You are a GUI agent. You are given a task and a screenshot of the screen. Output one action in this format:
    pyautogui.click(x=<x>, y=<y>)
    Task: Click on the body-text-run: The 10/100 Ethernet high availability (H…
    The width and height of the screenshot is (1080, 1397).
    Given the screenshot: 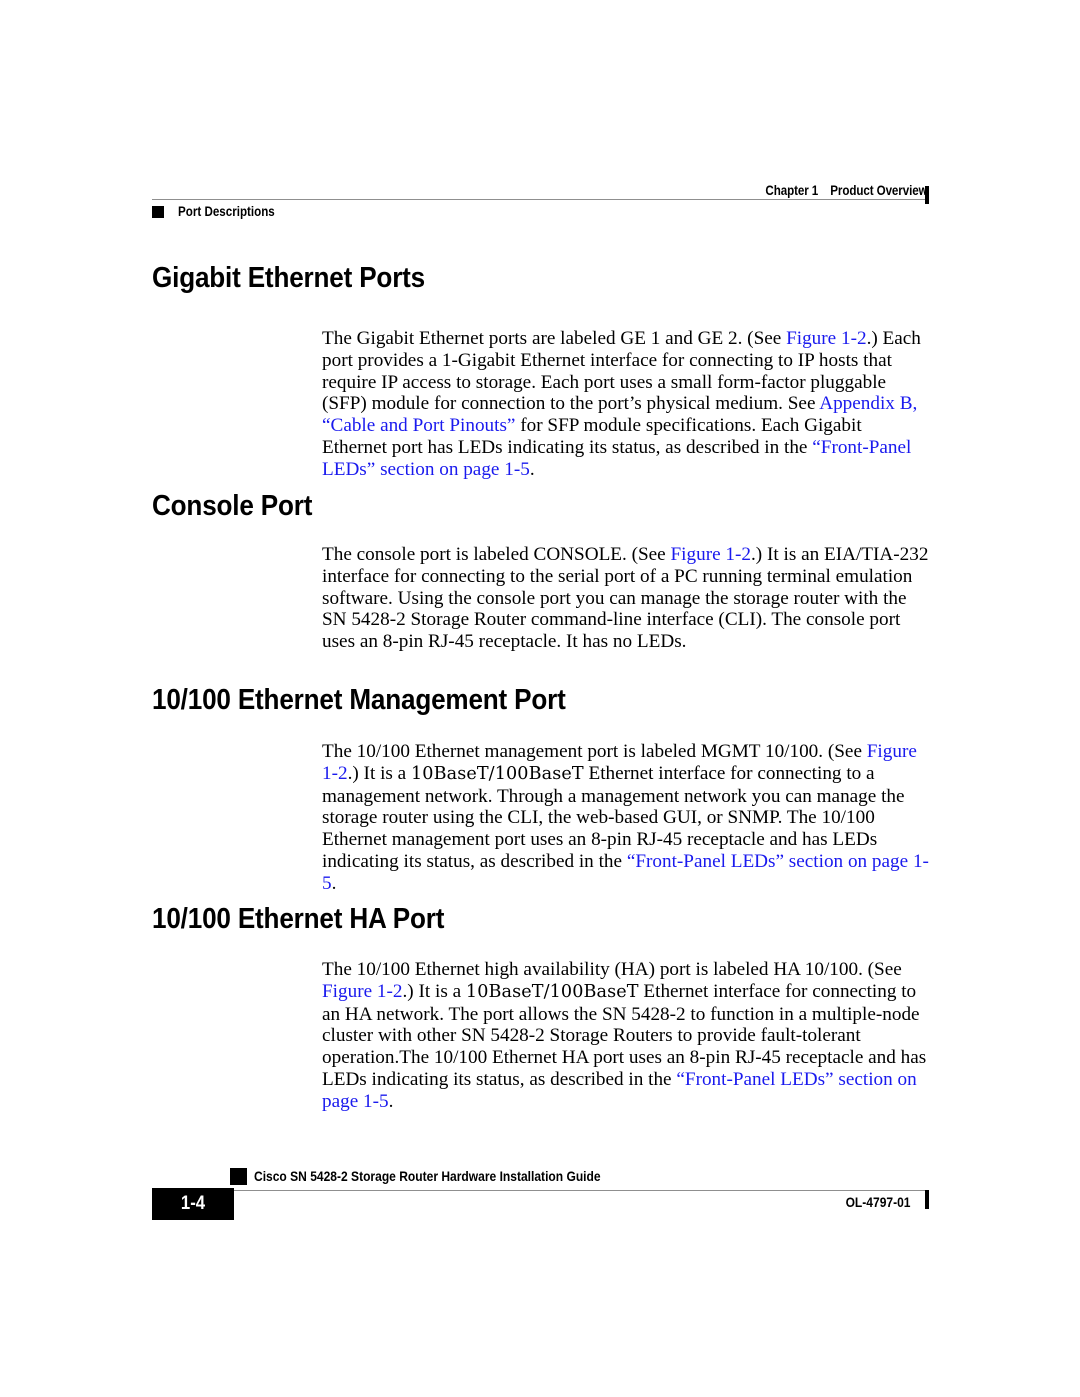 What is the action you would take?
    pyautogui.click(x=612, y=969)
    